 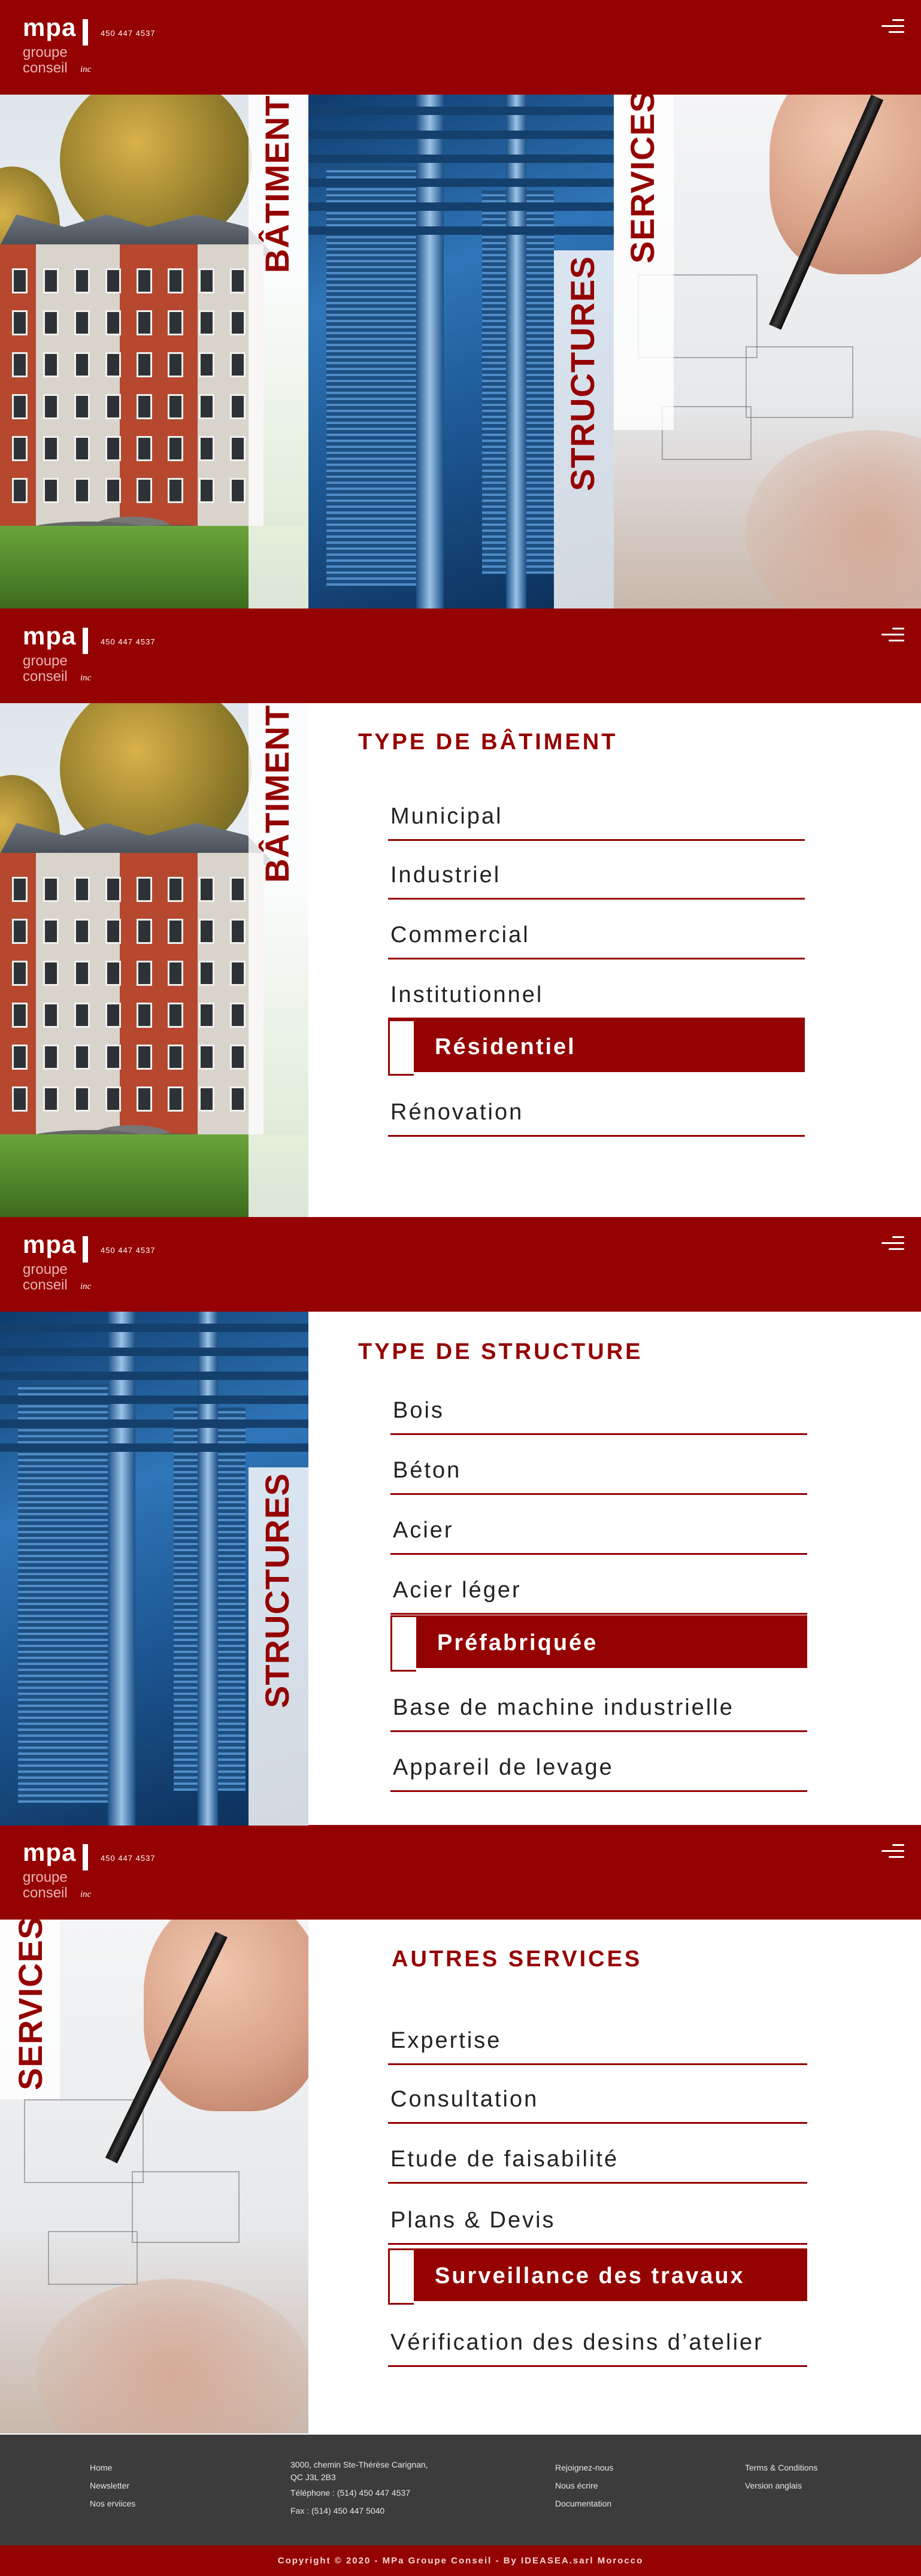 I want to click on footer-col-links: Rejoignez-nous Nous écrire Documentation, so click(x=584, y=2486).